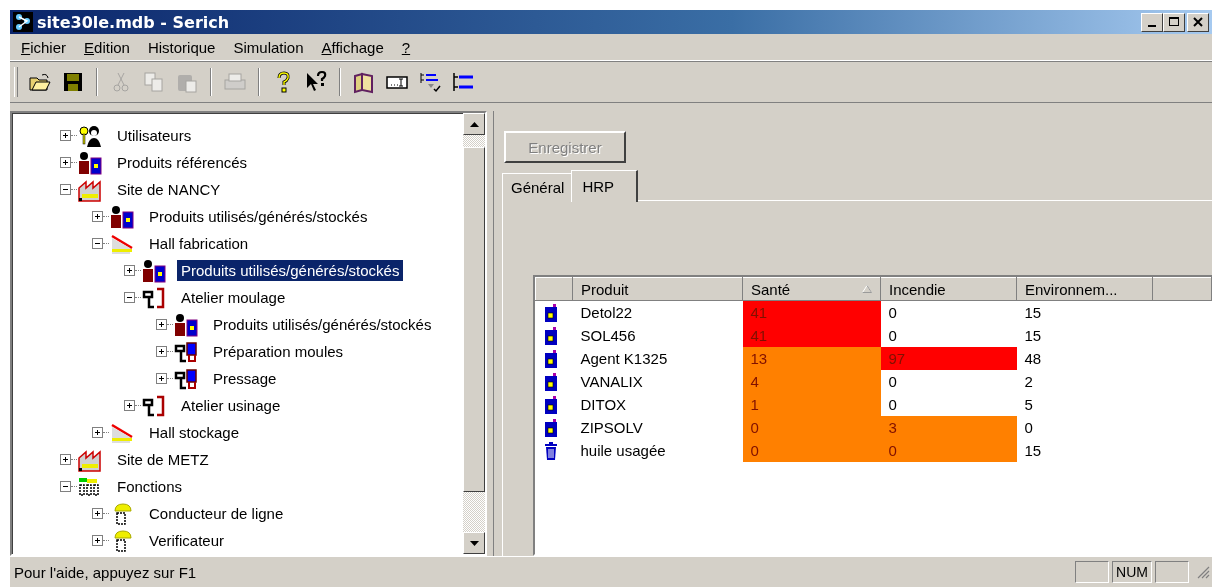  Describe the element at coordinates (811, 381) in the screenshot. I see `table-cell: 4` at that location.